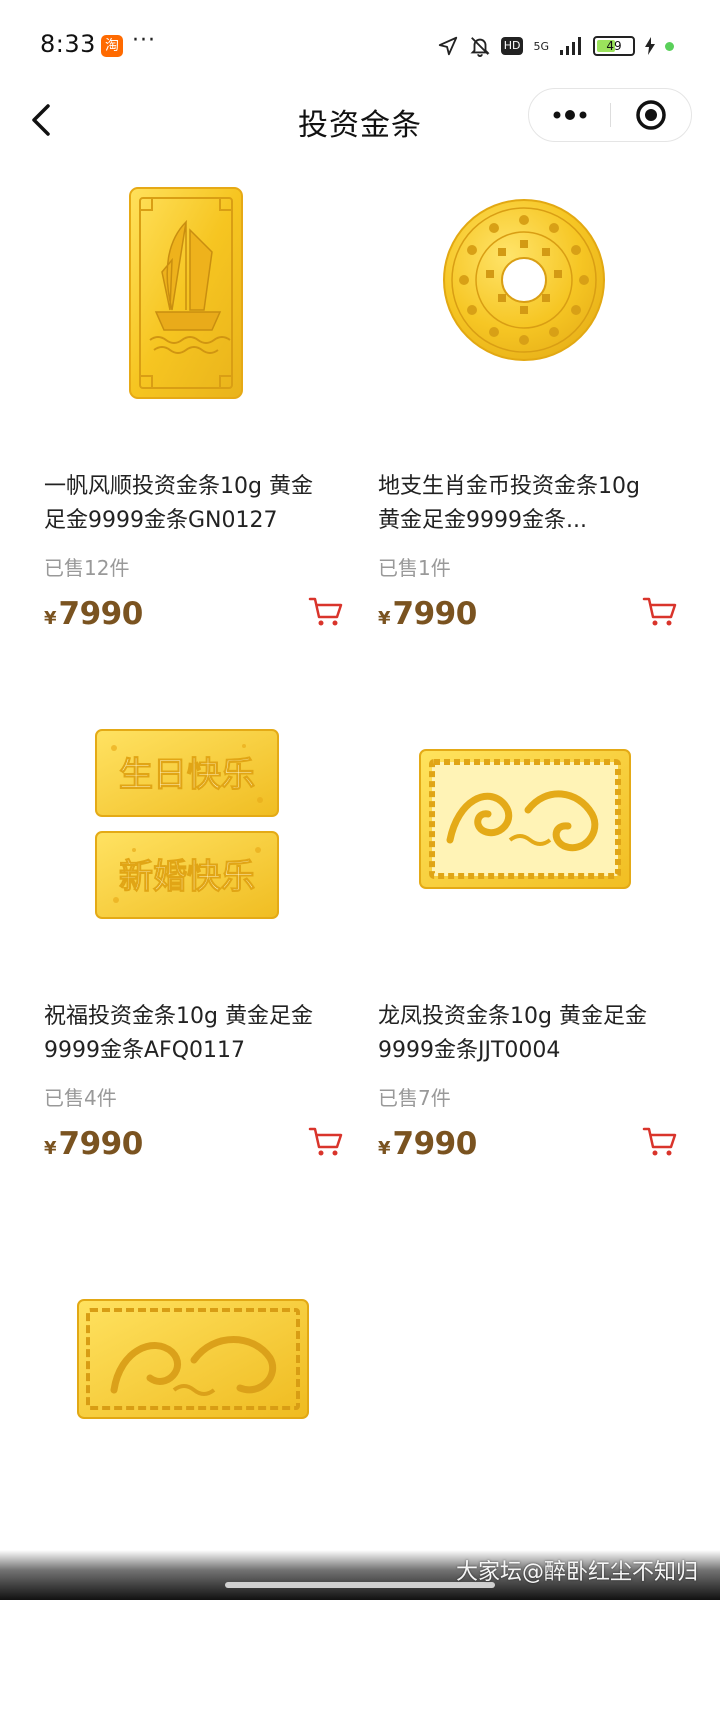 The image size is (720, 1710). What do you see at coordinates (178, 1033) in the screenshot?
I see `product-title: 祝福投资金条10g 黄金足金9999金条AFQ0117` at bounding box center [178, 1033].